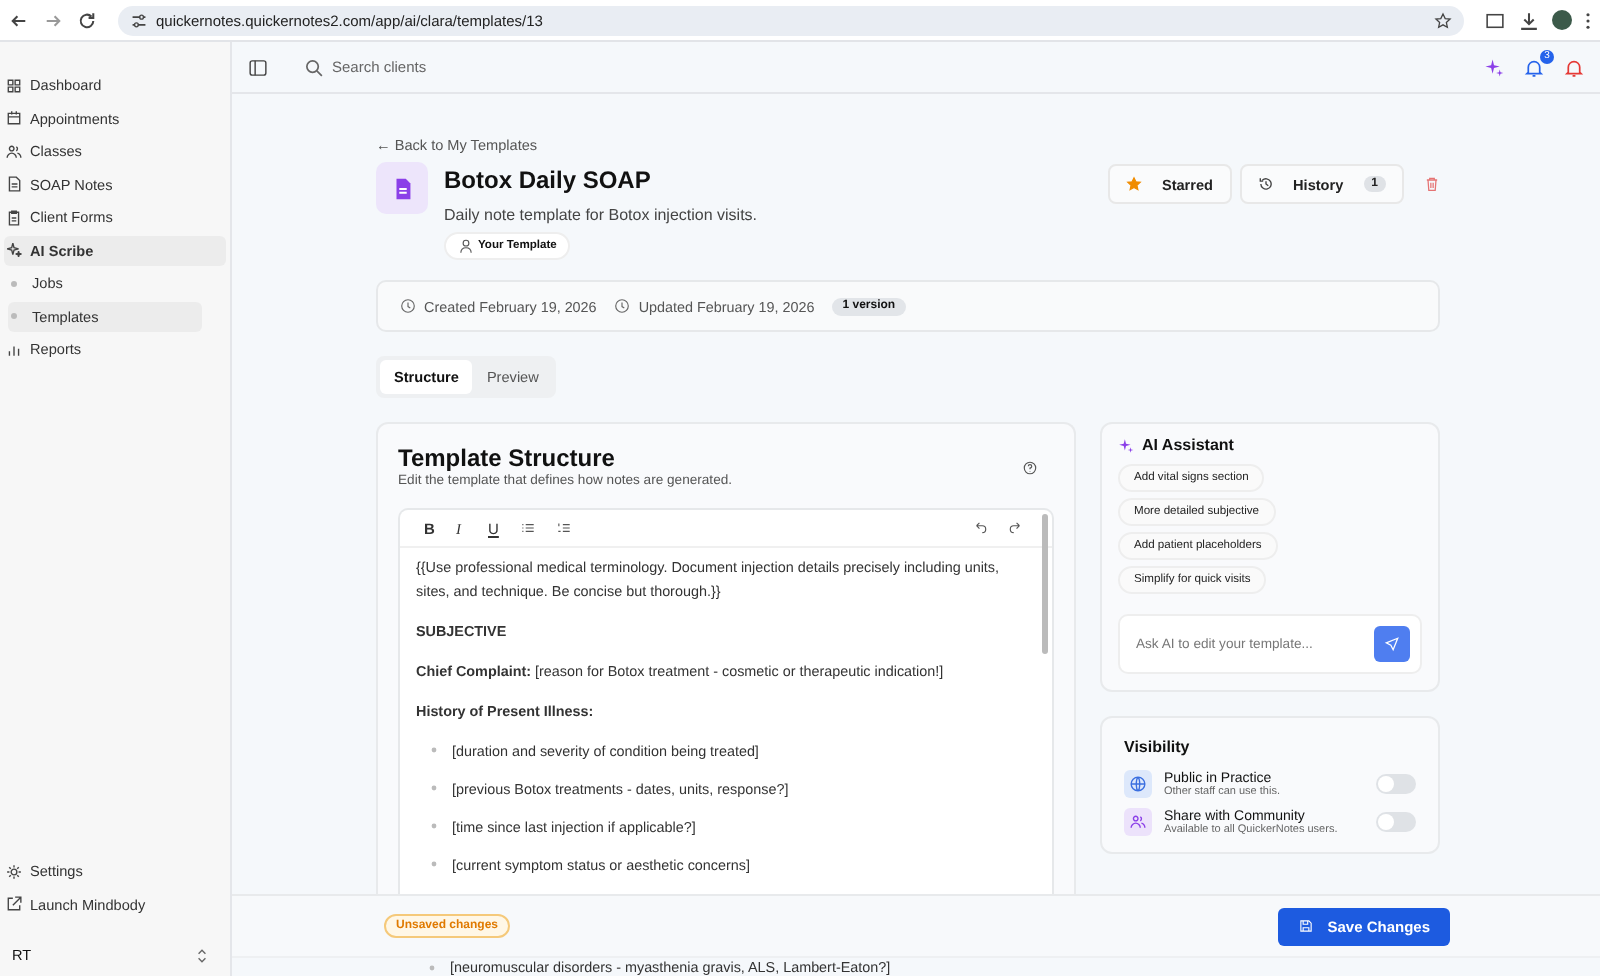  Describe the element at coordinates (1188, 445) in the screenshot. I see `card-title: AI Assistant` at that location.